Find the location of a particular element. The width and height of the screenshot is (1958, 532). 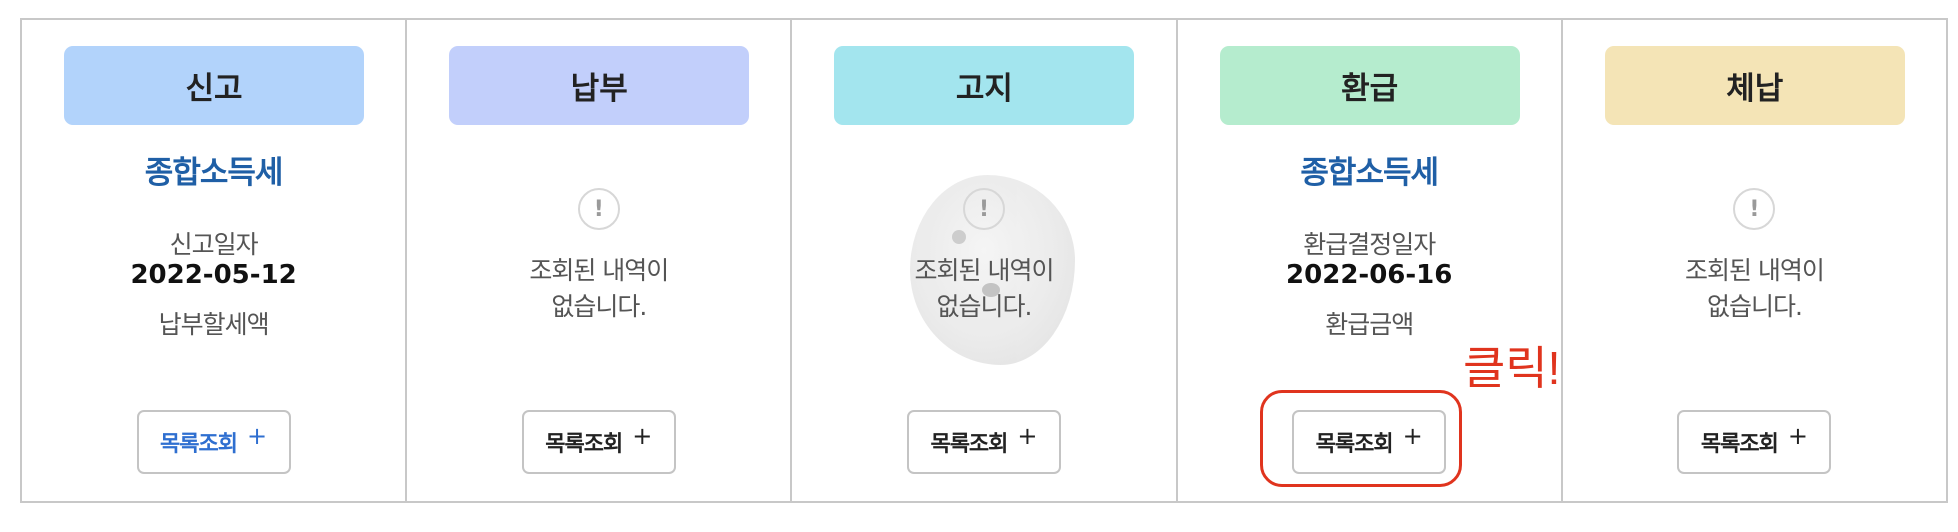

list-view-button-payment: 목록조회 + is located at coordinates (598, 442).